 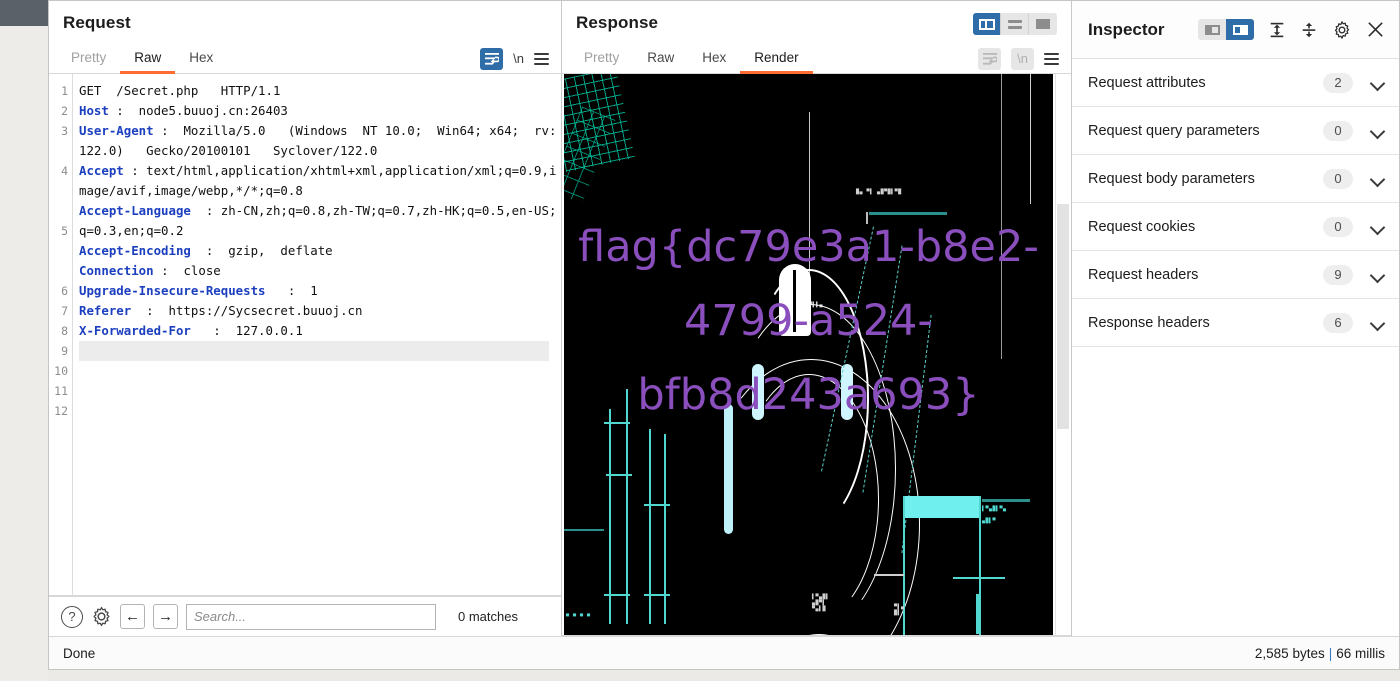 I want to click on line-number: 11, so click(x=61, y=391).